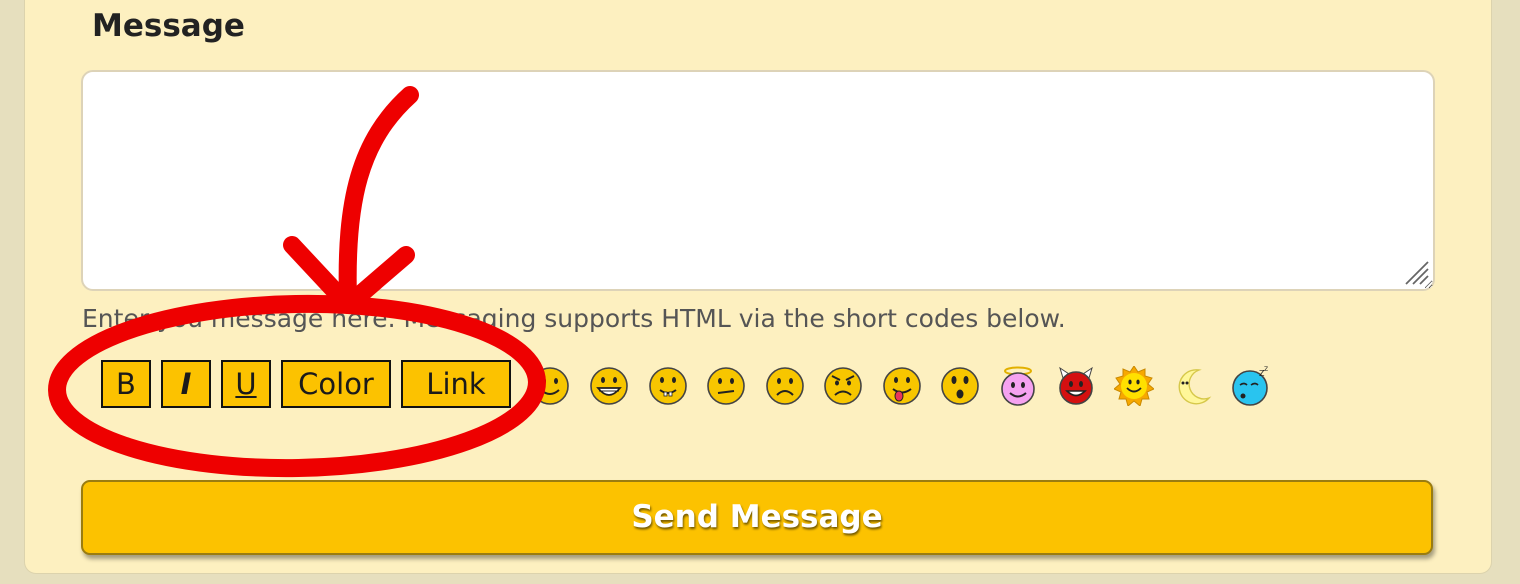 This screenshot has height=584, width=1520. What do you see at coordinates (960, 386) in the screenshot?
I see `surprised-icon` at bounding box center [960, 386].